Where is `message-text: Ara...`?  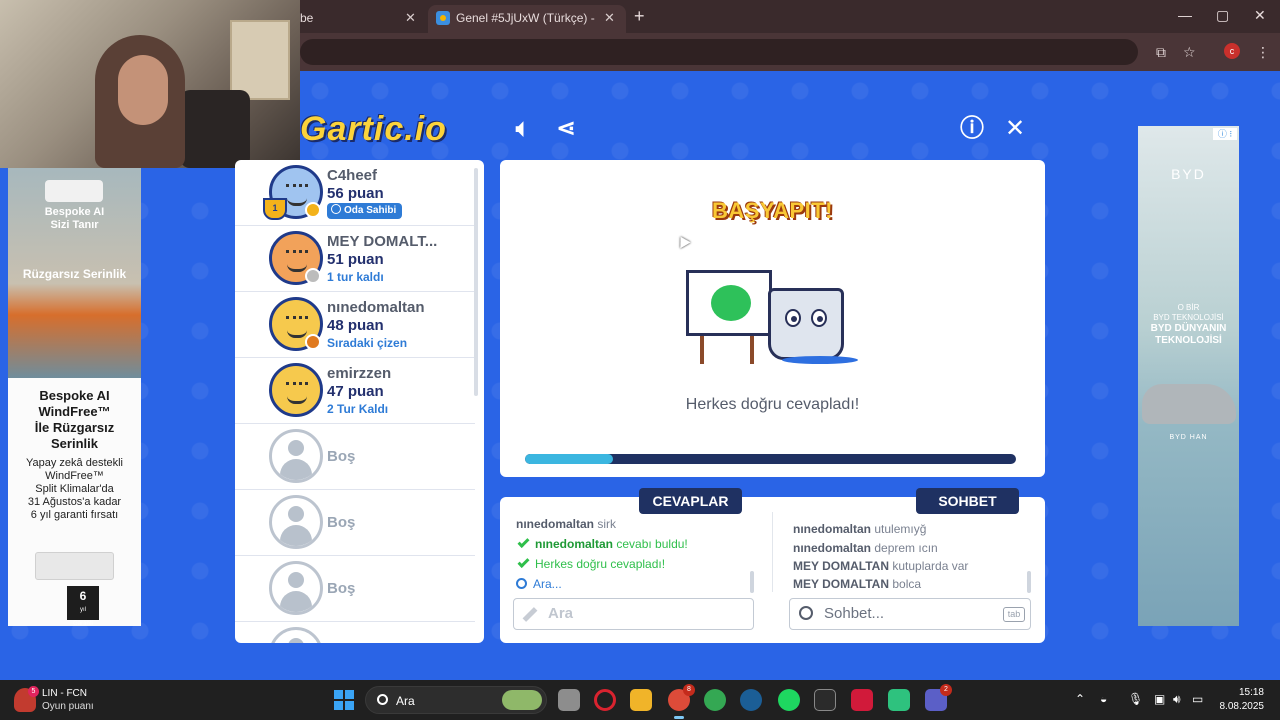
message-text: Ara... is located at coordinates (547, 584).